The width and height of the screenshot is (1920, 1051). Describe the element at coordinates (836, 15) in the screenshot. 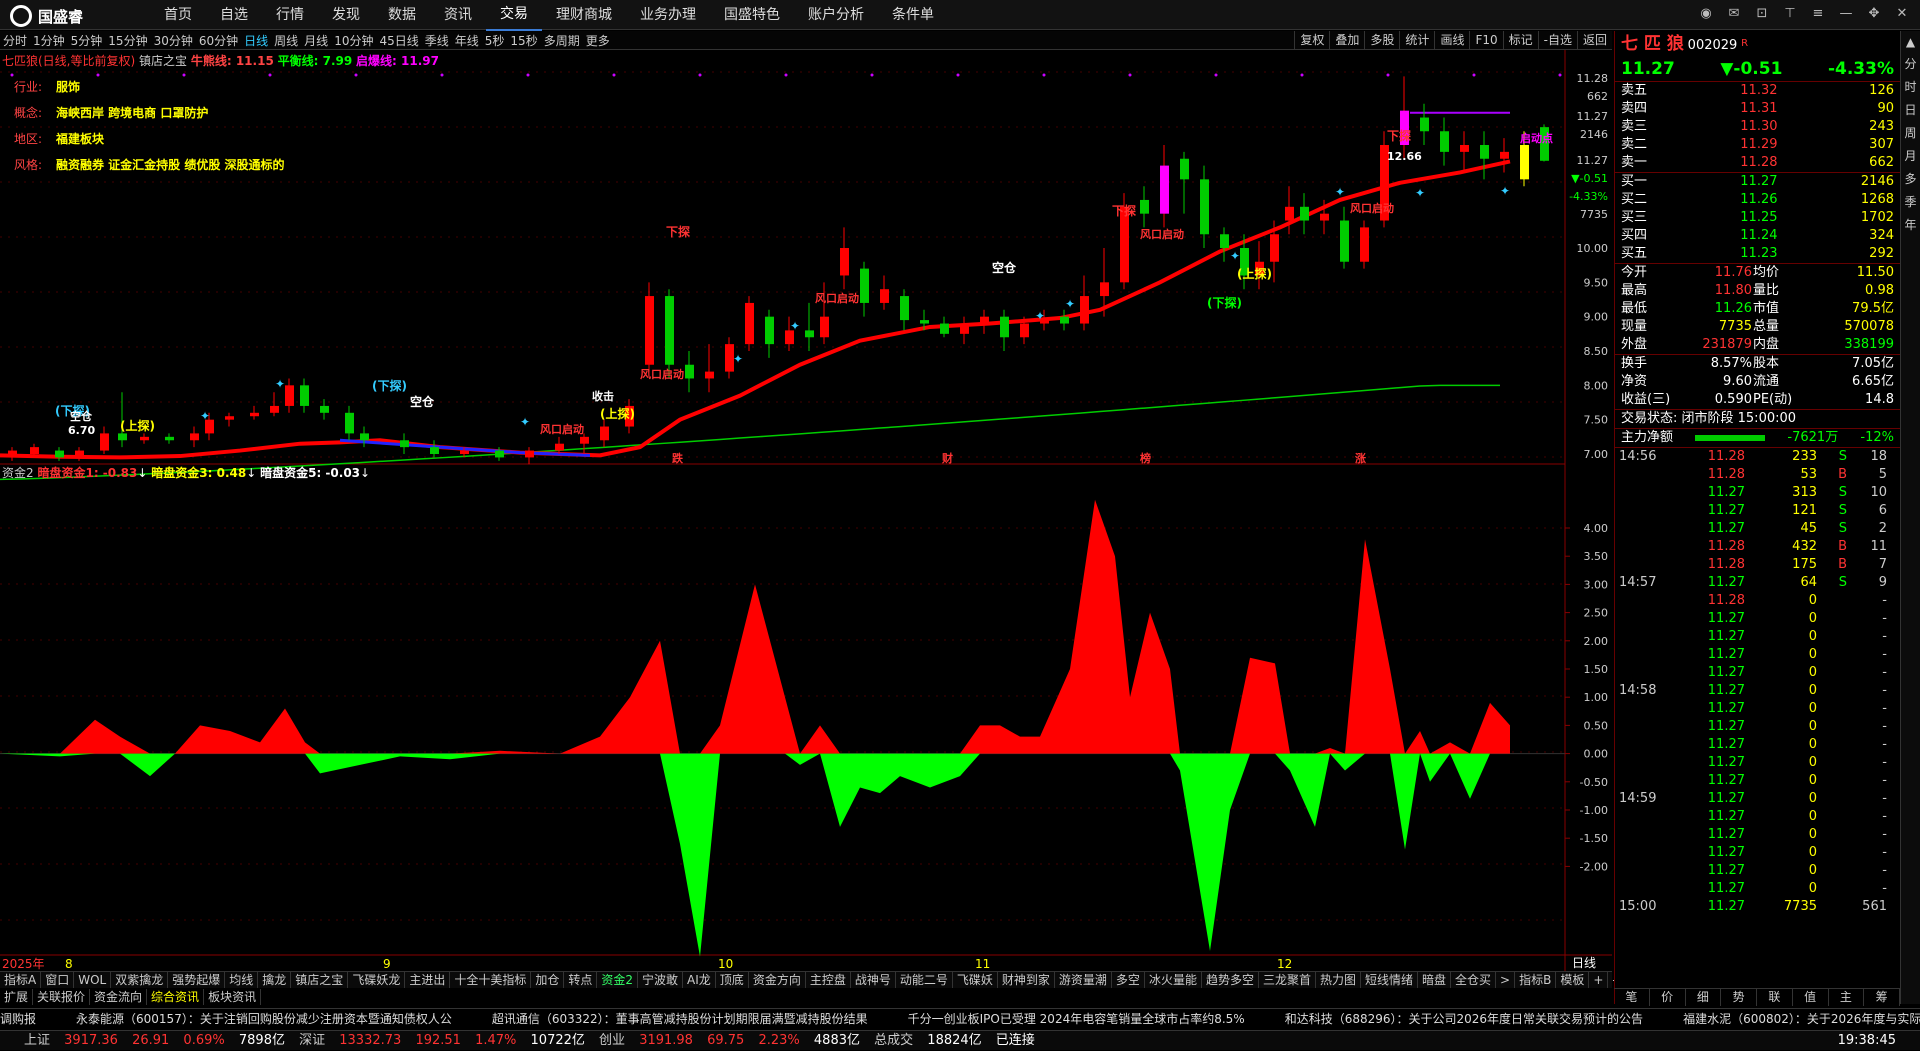

I see `menu-item: 账户分析` at that location.